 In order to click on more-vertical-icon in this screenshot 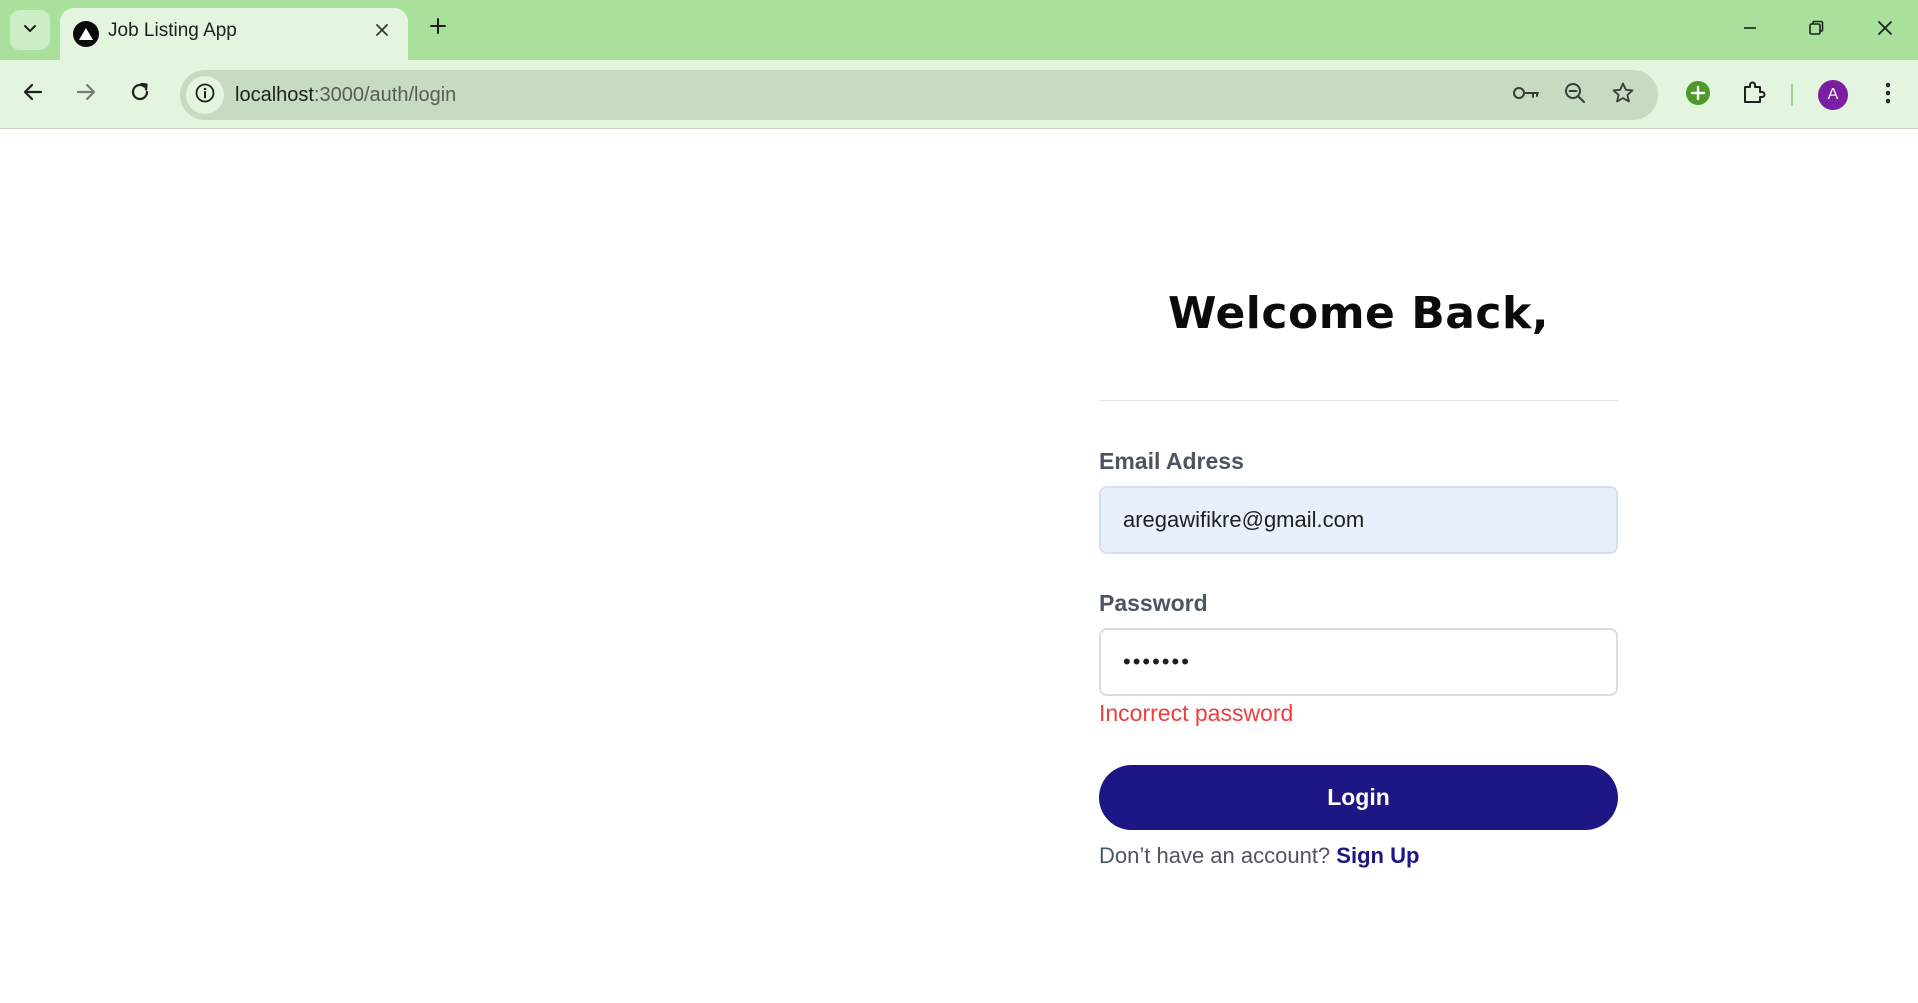, I will do `click(1888, 95)`.